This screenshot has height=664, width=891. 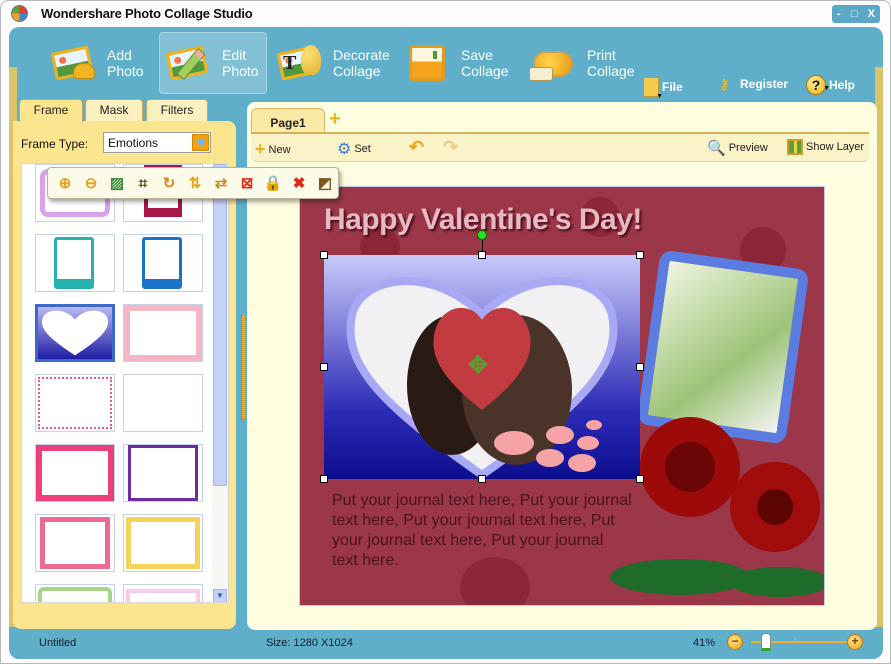 I want to click on window-controls: - □ X, so click(x=856, y=14).